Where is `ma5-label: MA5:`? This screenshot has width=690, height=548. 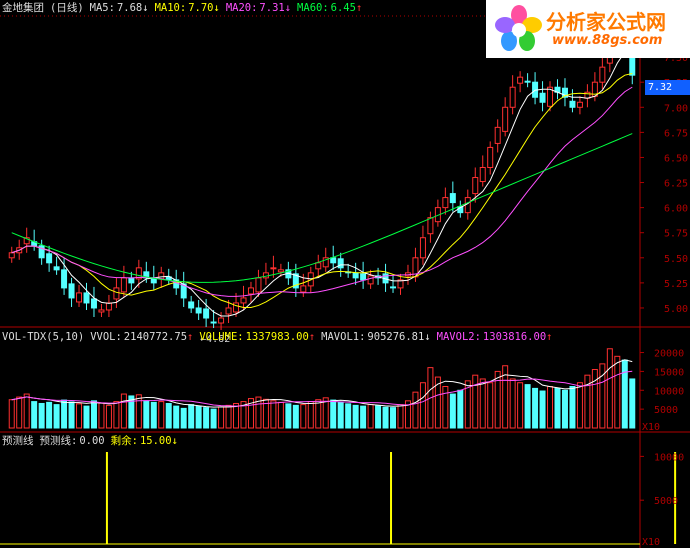
ma5-label: MA5: is located at coordinates (102, 8).